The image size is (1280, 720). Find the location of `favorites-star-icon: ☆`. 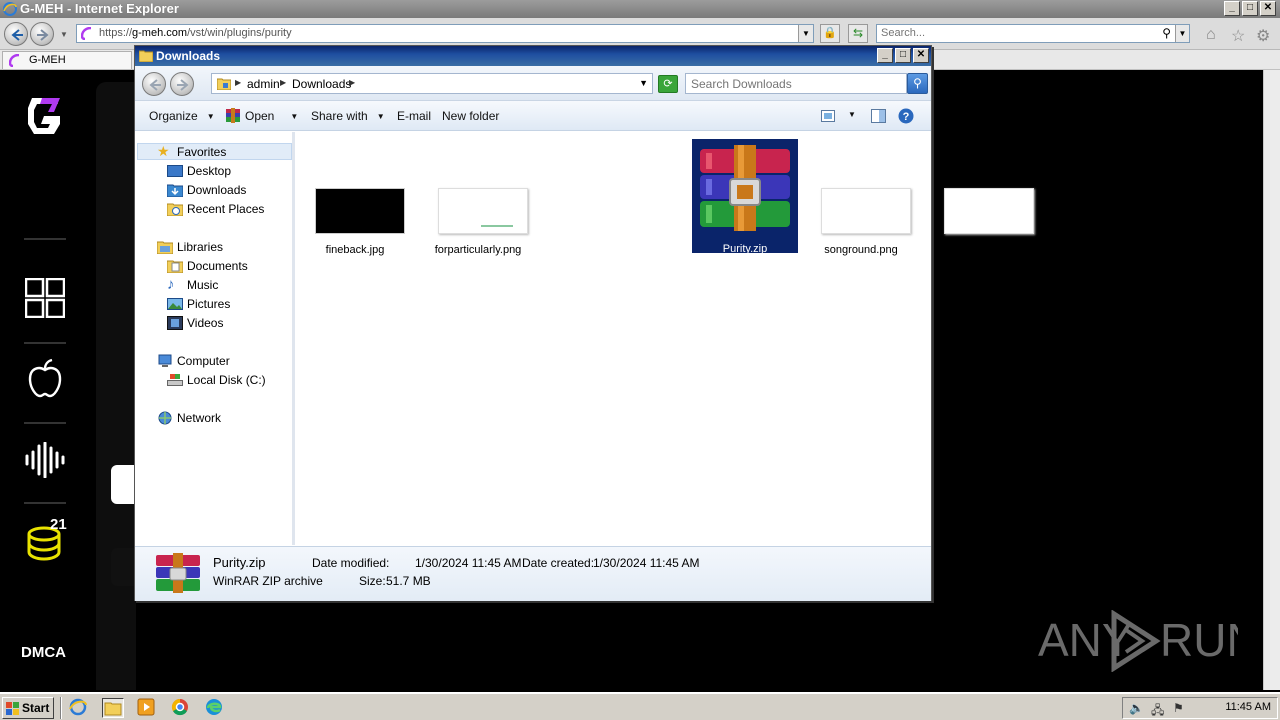

favorites-star-icon: ☆ is located at coordinates (1238, 36).